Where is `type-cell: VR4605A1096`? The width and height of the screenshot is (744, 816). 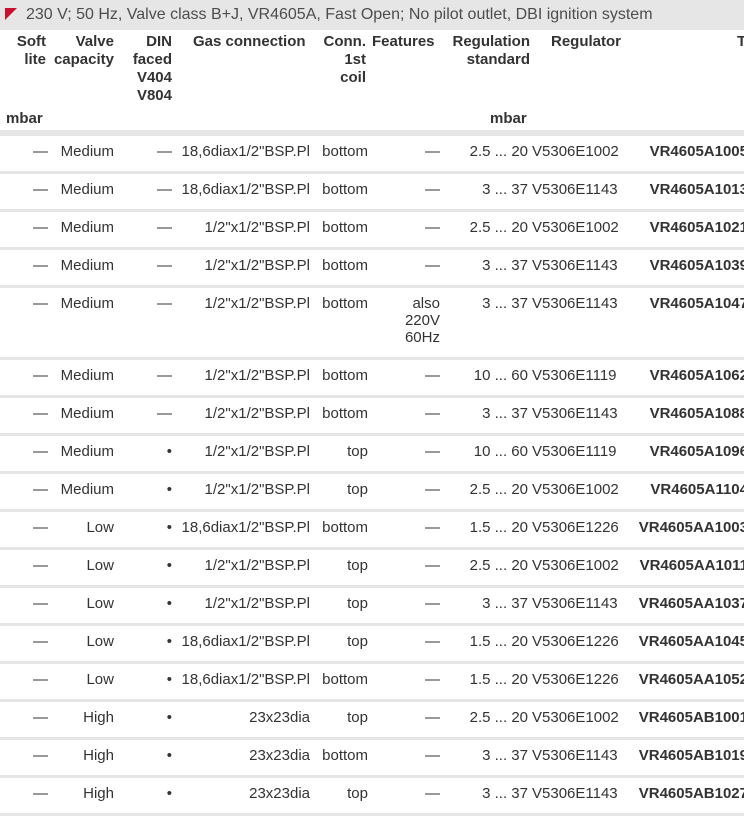
type-cell: VR4605A1096 is located at coordinates (696, 451).